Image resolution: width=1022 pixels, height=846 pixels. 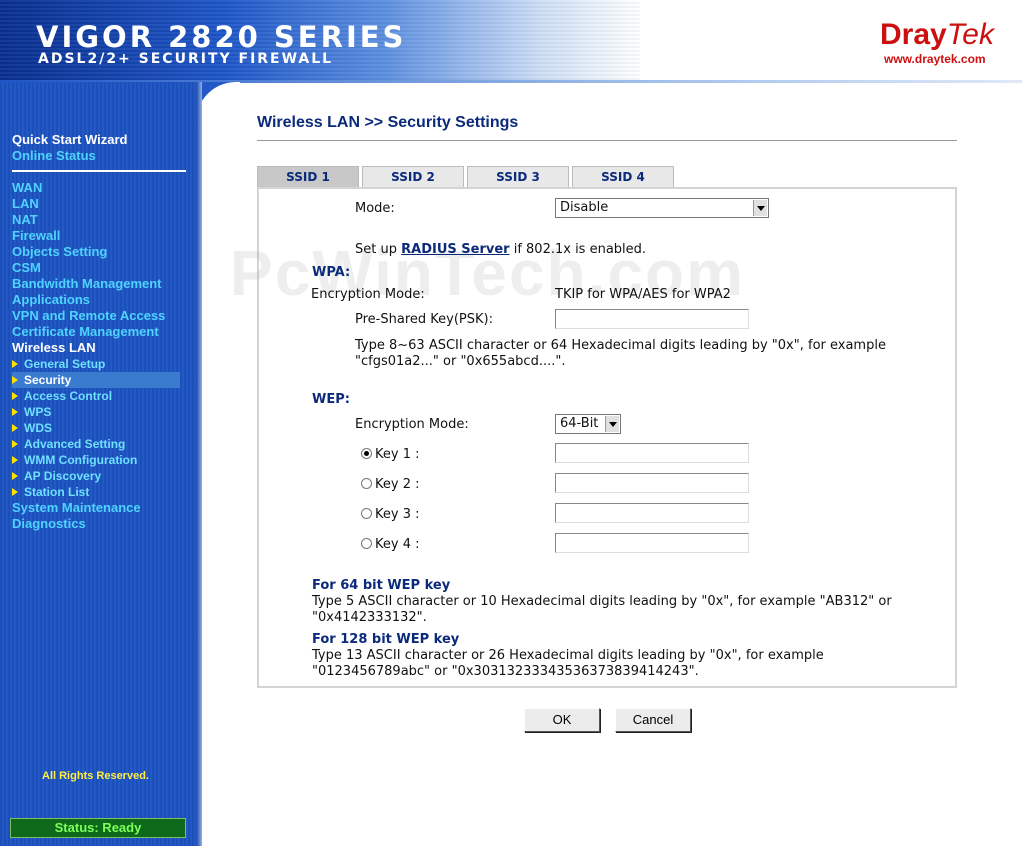 What do you see at coordinates (54, 156) in the screenshot?
I see `nav-online-status: Online Status` at bounding box center [54, 156].